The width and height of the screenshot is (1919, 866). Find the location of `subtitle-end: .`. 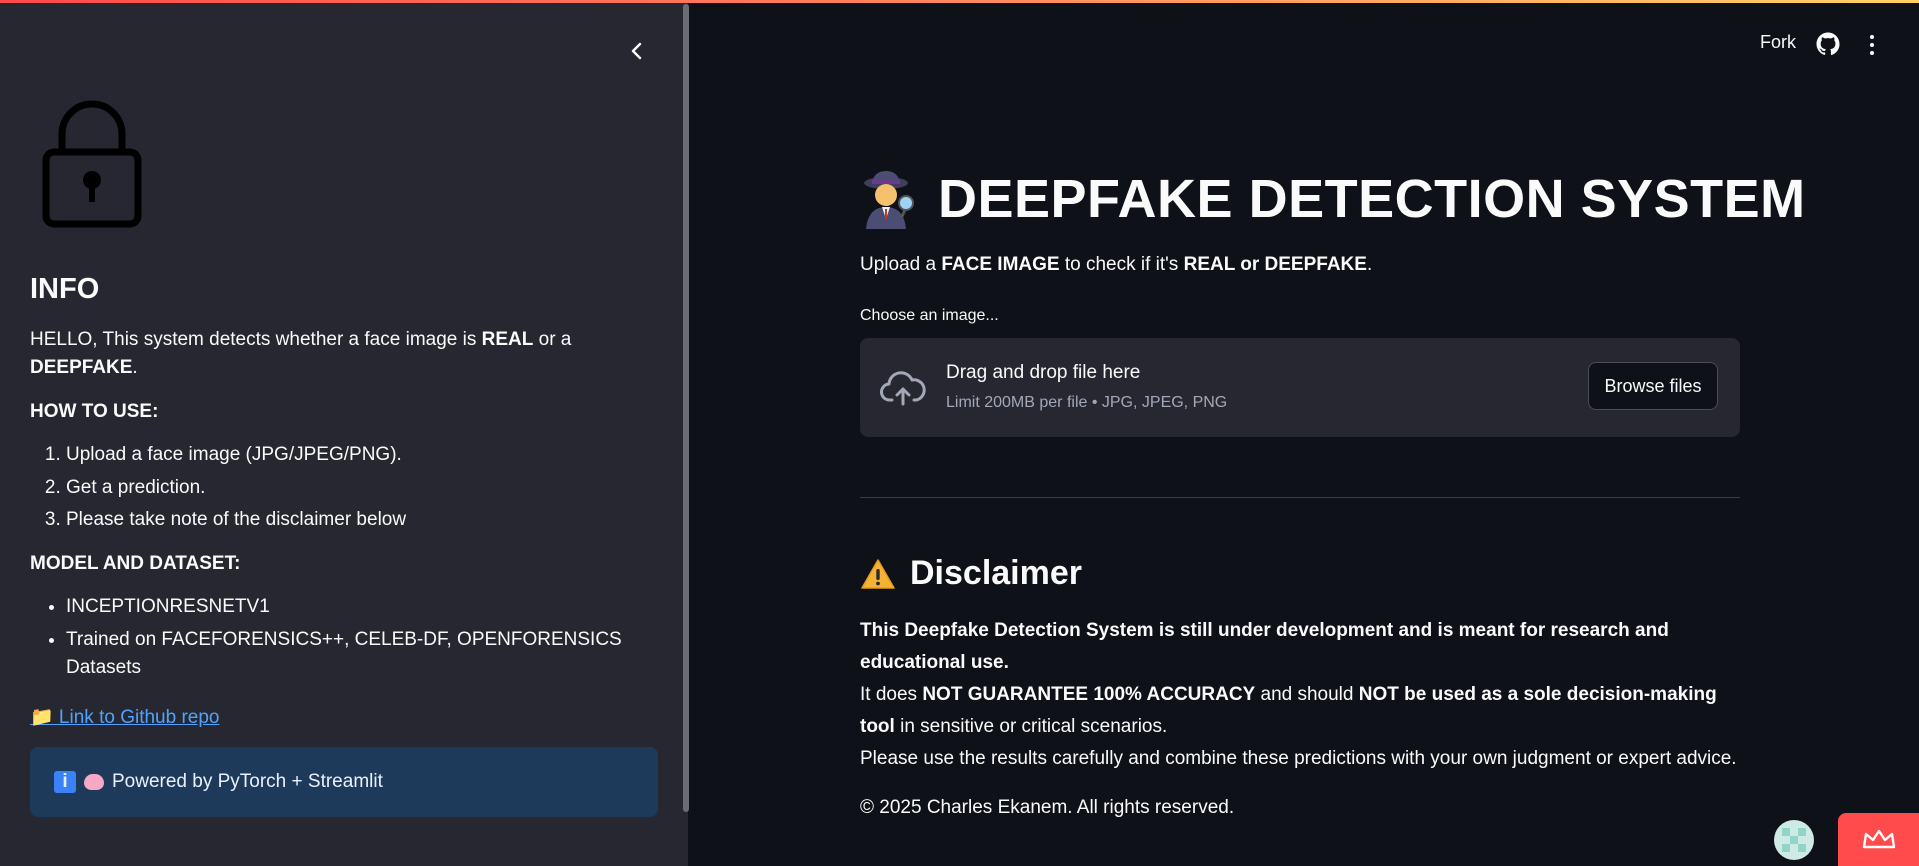

subtitle-end: . is located at coordinates (1369, 264).